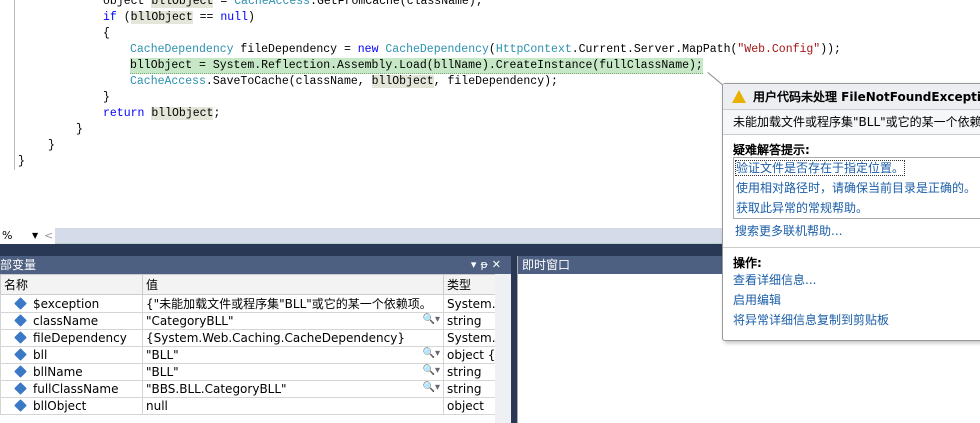 The image size is (980, 423). What do you see at coordinates (851, 320) in the screenshot?
I see `copy-exception-link: 将异常详细信息复制到剪贴板` at bounding box center [851, 320].